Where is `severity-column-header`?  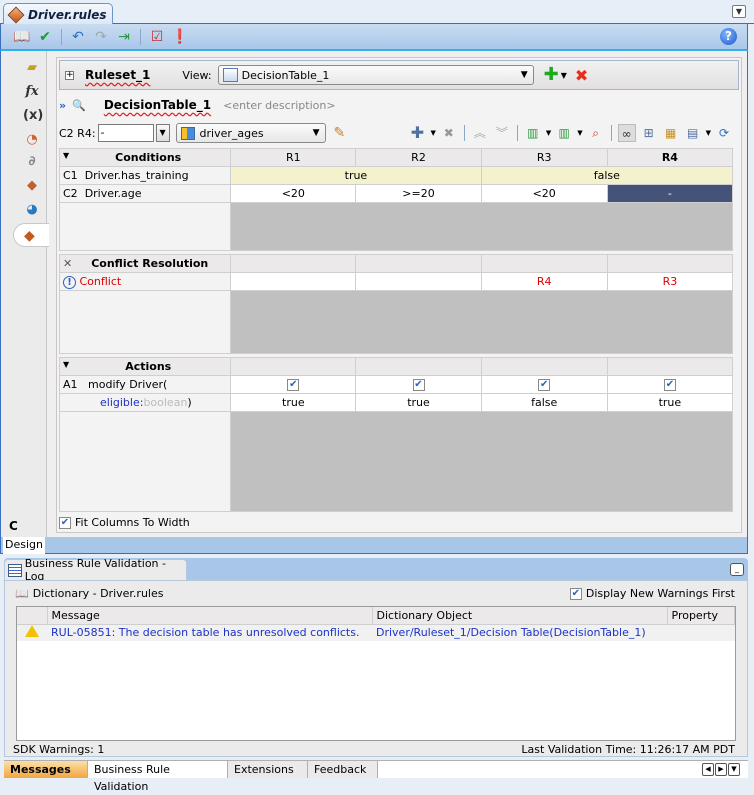
severity-column-header is located at coordinates (32, 616).